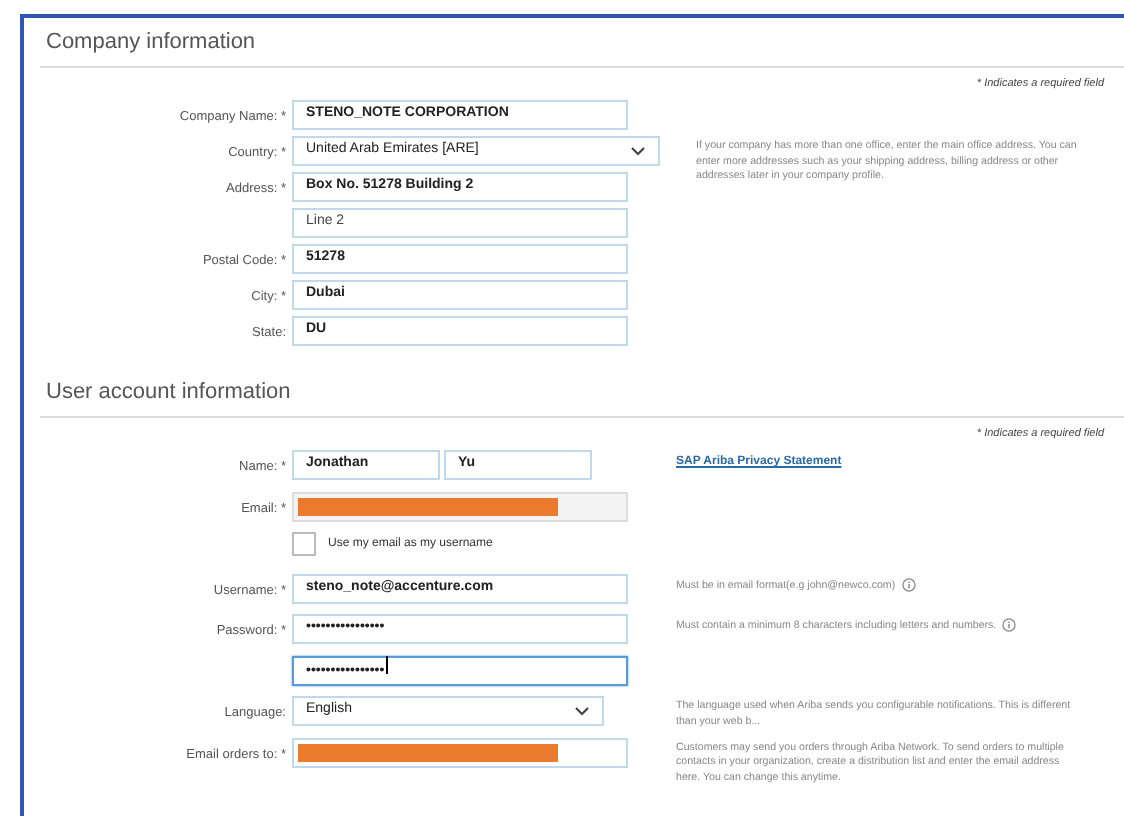 Image resolution: width=1124 pixels, height=816 pixels. Describe the element at coordinates (151, 43) in the screenshot. I see `section-title: Company information` at that location.